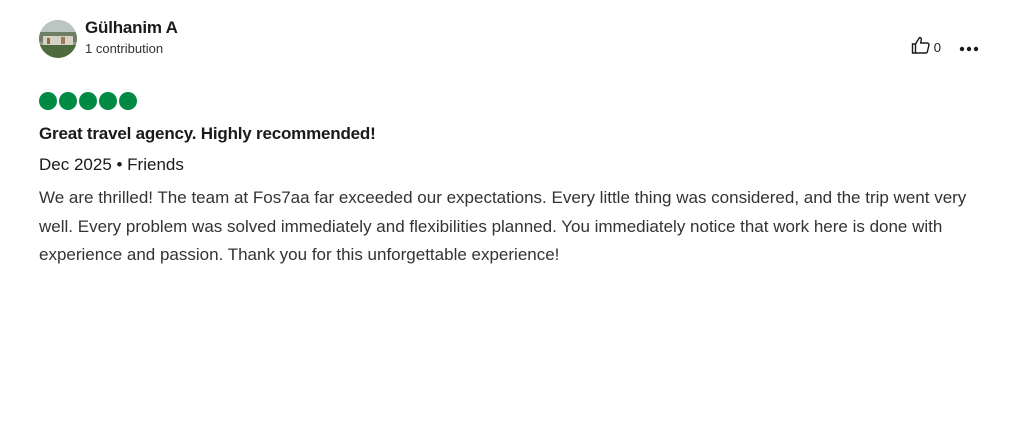  I want to click on bubble-rating, so click(89, 101).